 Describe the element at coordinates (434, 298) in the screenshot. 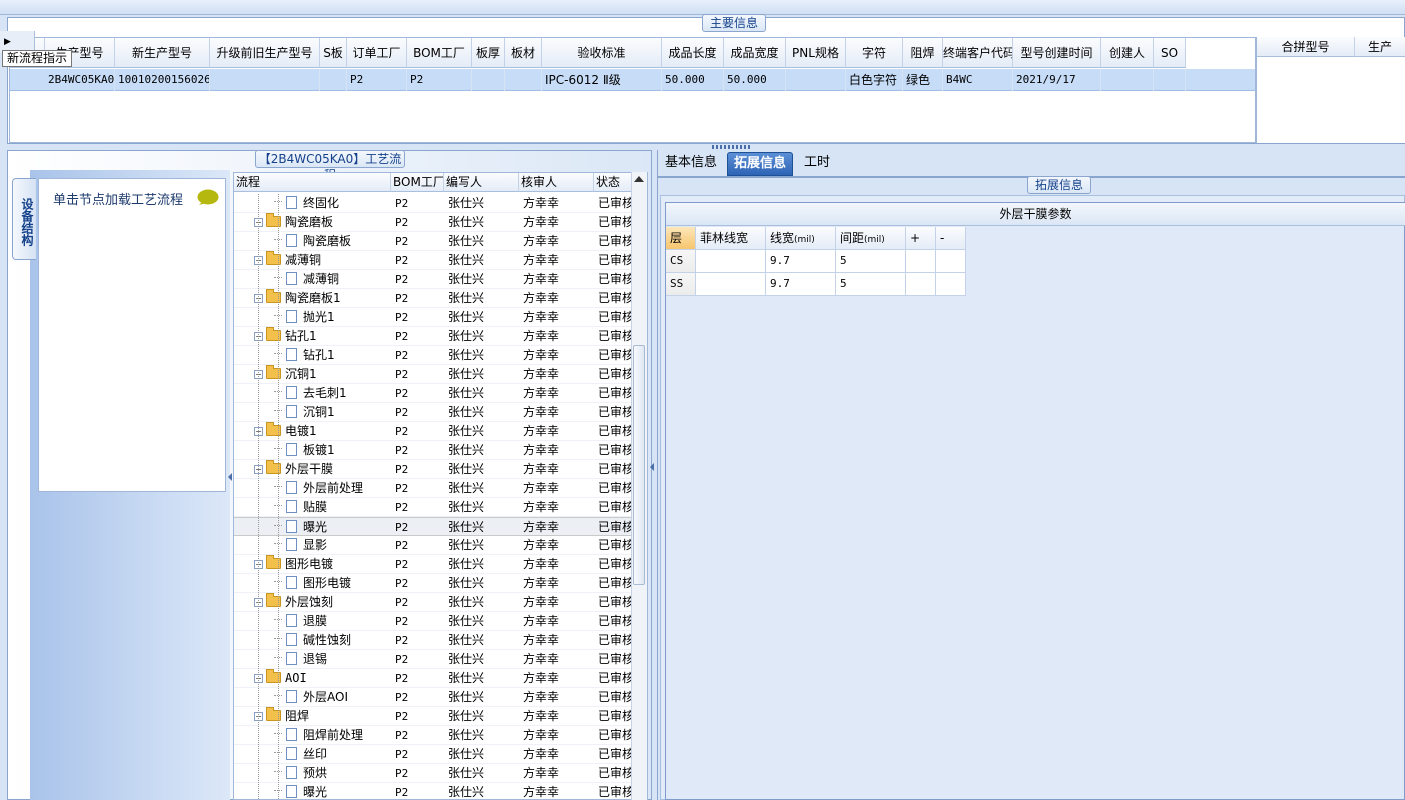

I see `tree-row: −陶瓷磨板1 P2 张仕兴 方幸幸 已审核` at that location.